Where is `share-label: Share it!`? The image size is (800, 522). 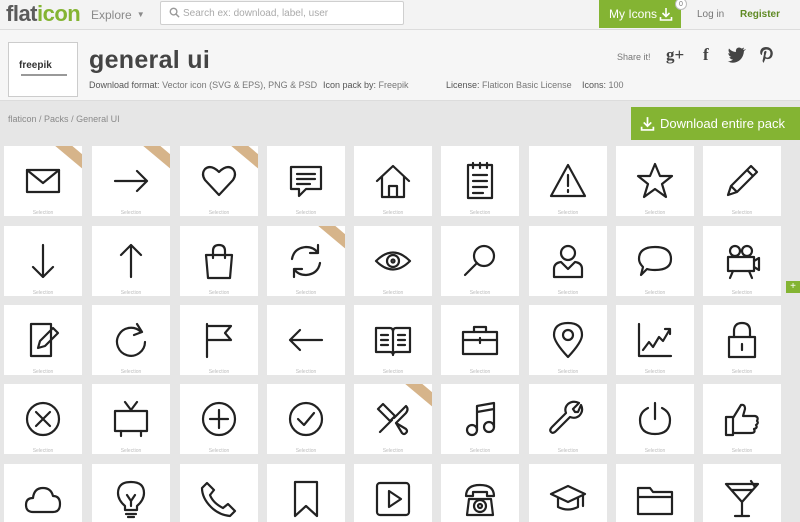
share-label: Share it! is located at coordinates (634, 57).